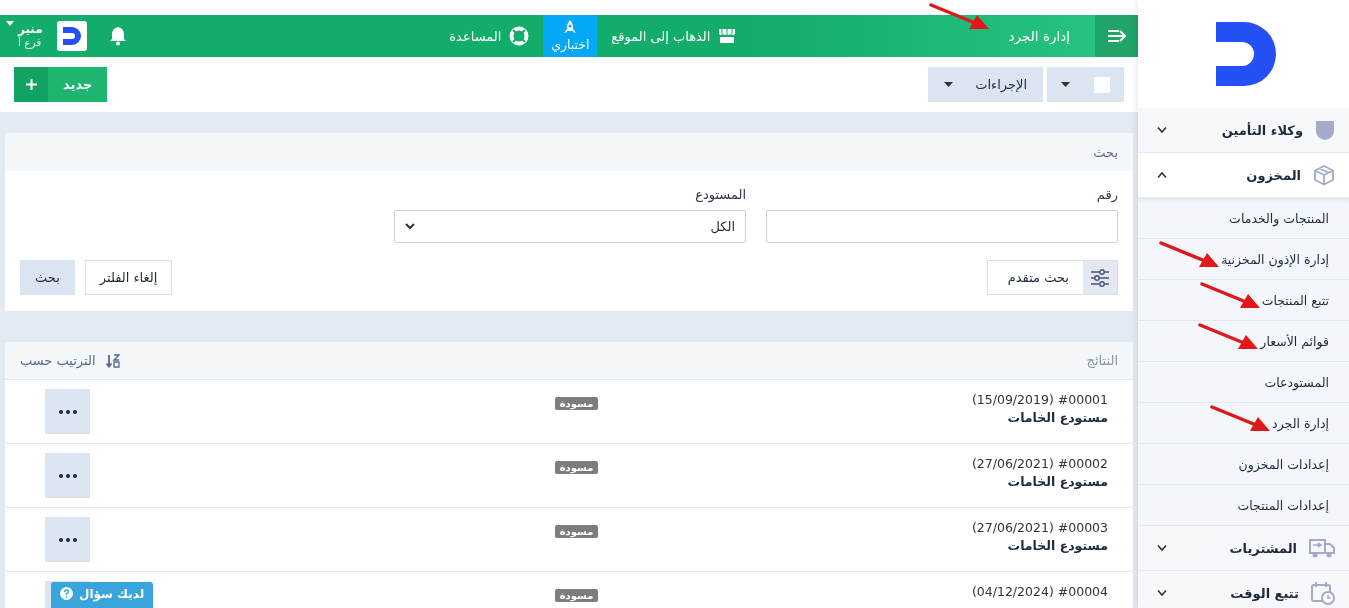  Describe the element at coordinates (1052, 277) in the screenshot. I see `advanced-search-button: بحث متقدم` at that location.